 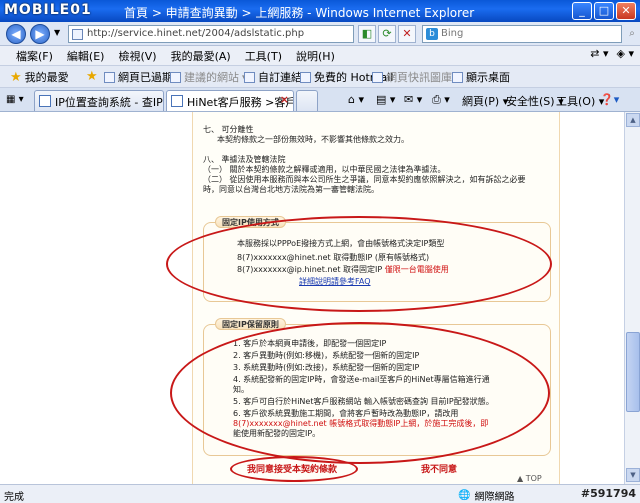 I want to click on scroll-down-icon: ▼, so click(x=633, y=475).